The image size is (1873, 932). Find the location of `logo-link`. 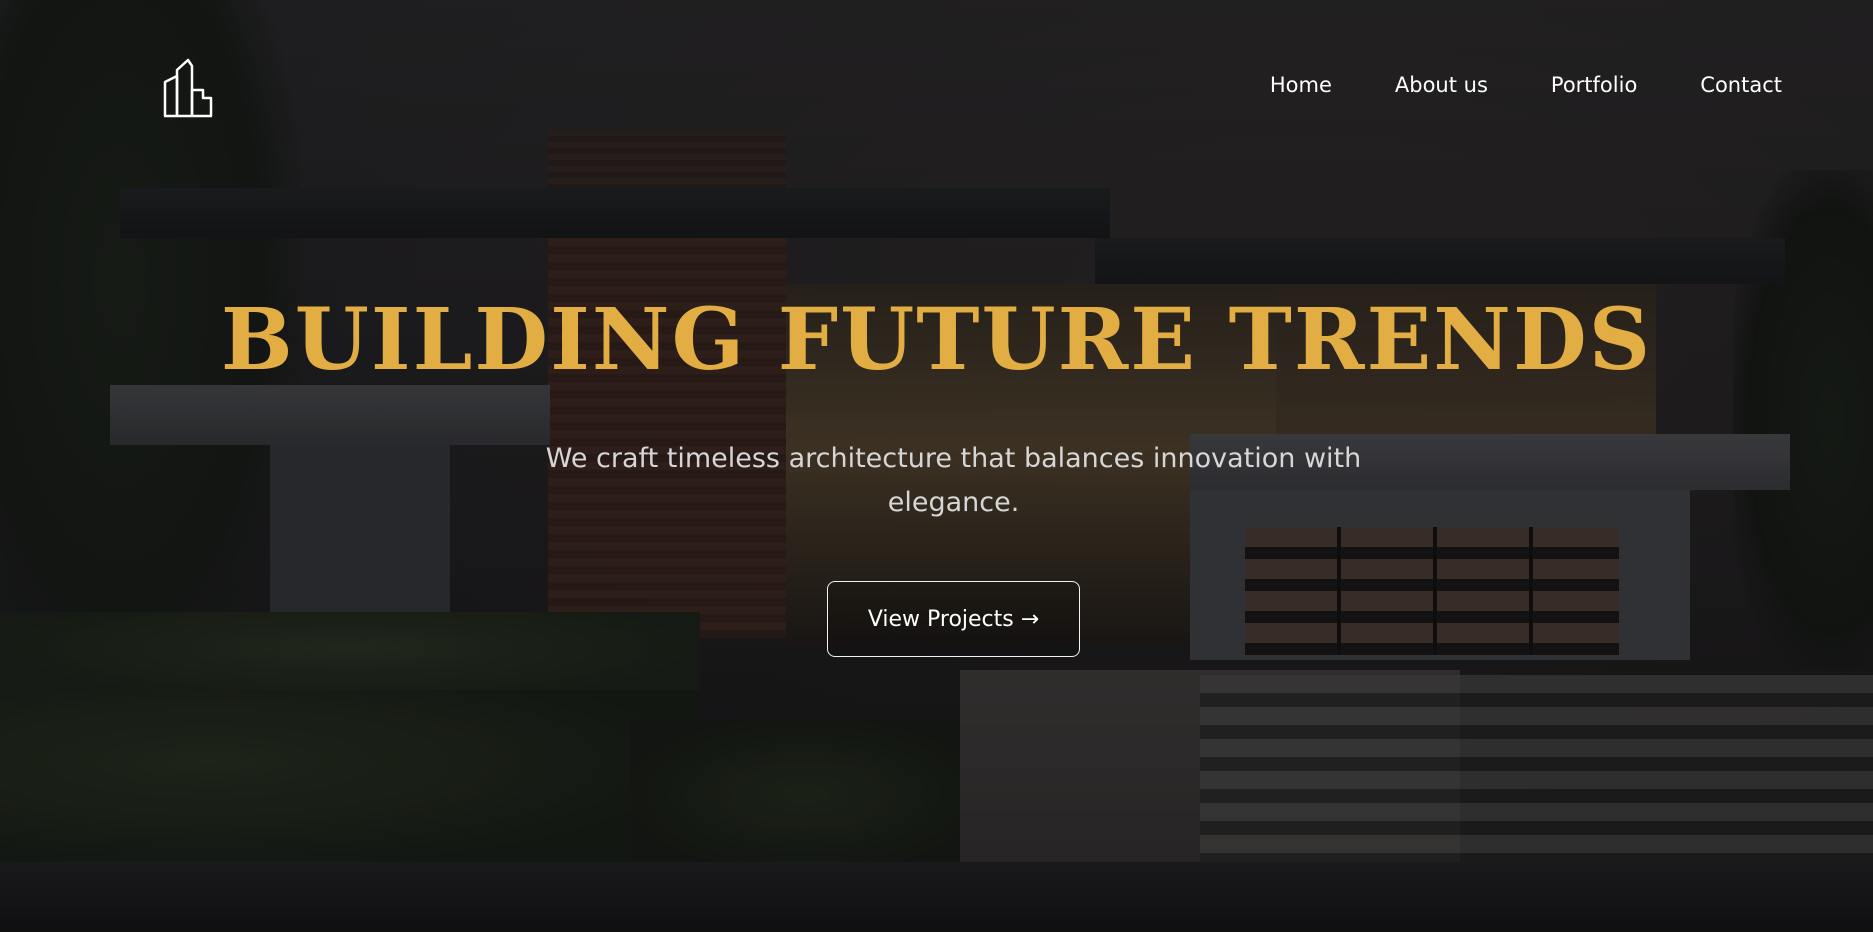

logo-link is located at coordinates (188, 88).